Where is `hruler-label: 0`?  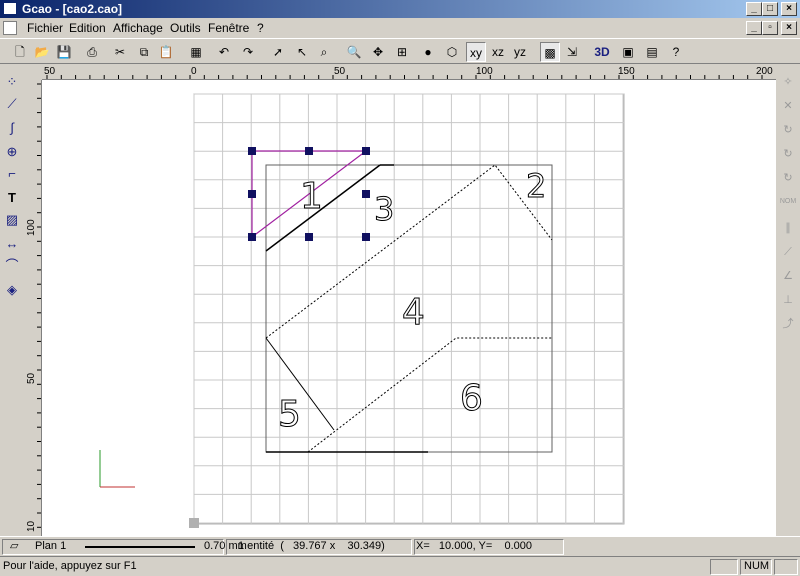 hruler-label: 0 is located at coordinates (194, 71).